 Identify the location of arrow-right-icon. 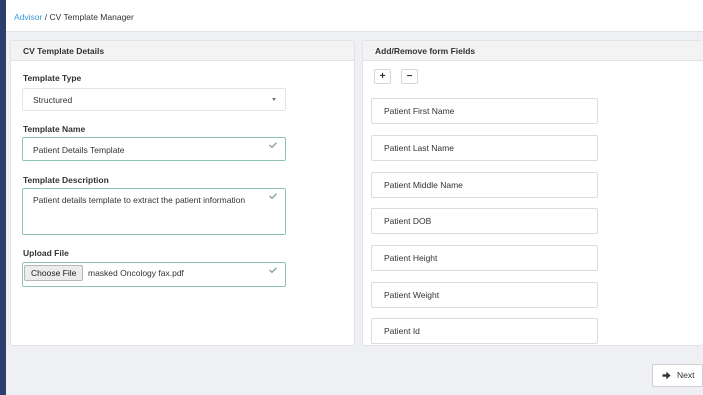
(666, 375).